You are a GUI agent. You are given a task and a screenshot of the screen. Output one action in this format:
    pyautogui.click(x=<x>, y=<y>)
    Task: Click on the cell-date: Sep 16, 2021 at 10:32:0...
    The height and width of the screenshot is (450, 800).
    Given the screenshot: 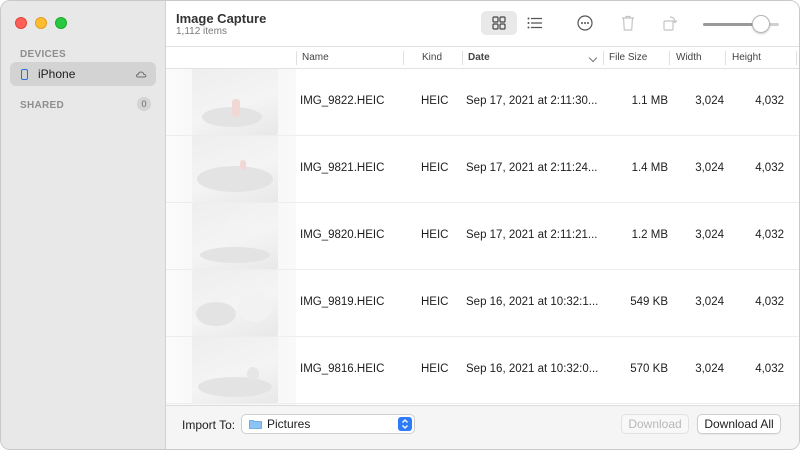 What is the action you would take?
    pyautogui.click(x=532, y=369)
    